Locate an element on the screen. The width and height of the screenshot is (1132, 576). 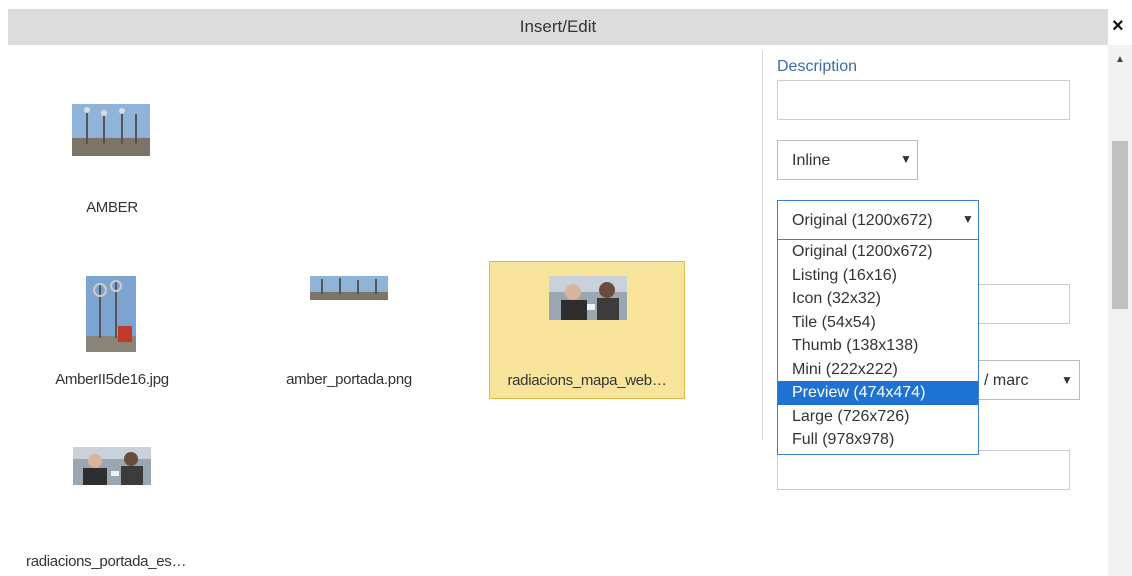
scrollbar-thumb is located at coordinates (1120, 225).